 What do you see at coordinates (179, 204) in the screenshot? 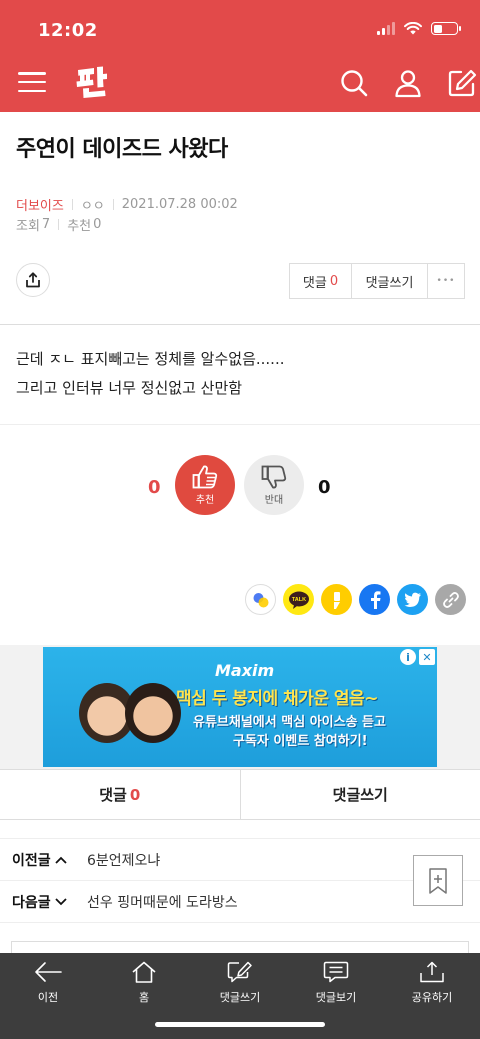
I see `post-date: 2021.07.28 00:02` at bounding box center [179, 204].